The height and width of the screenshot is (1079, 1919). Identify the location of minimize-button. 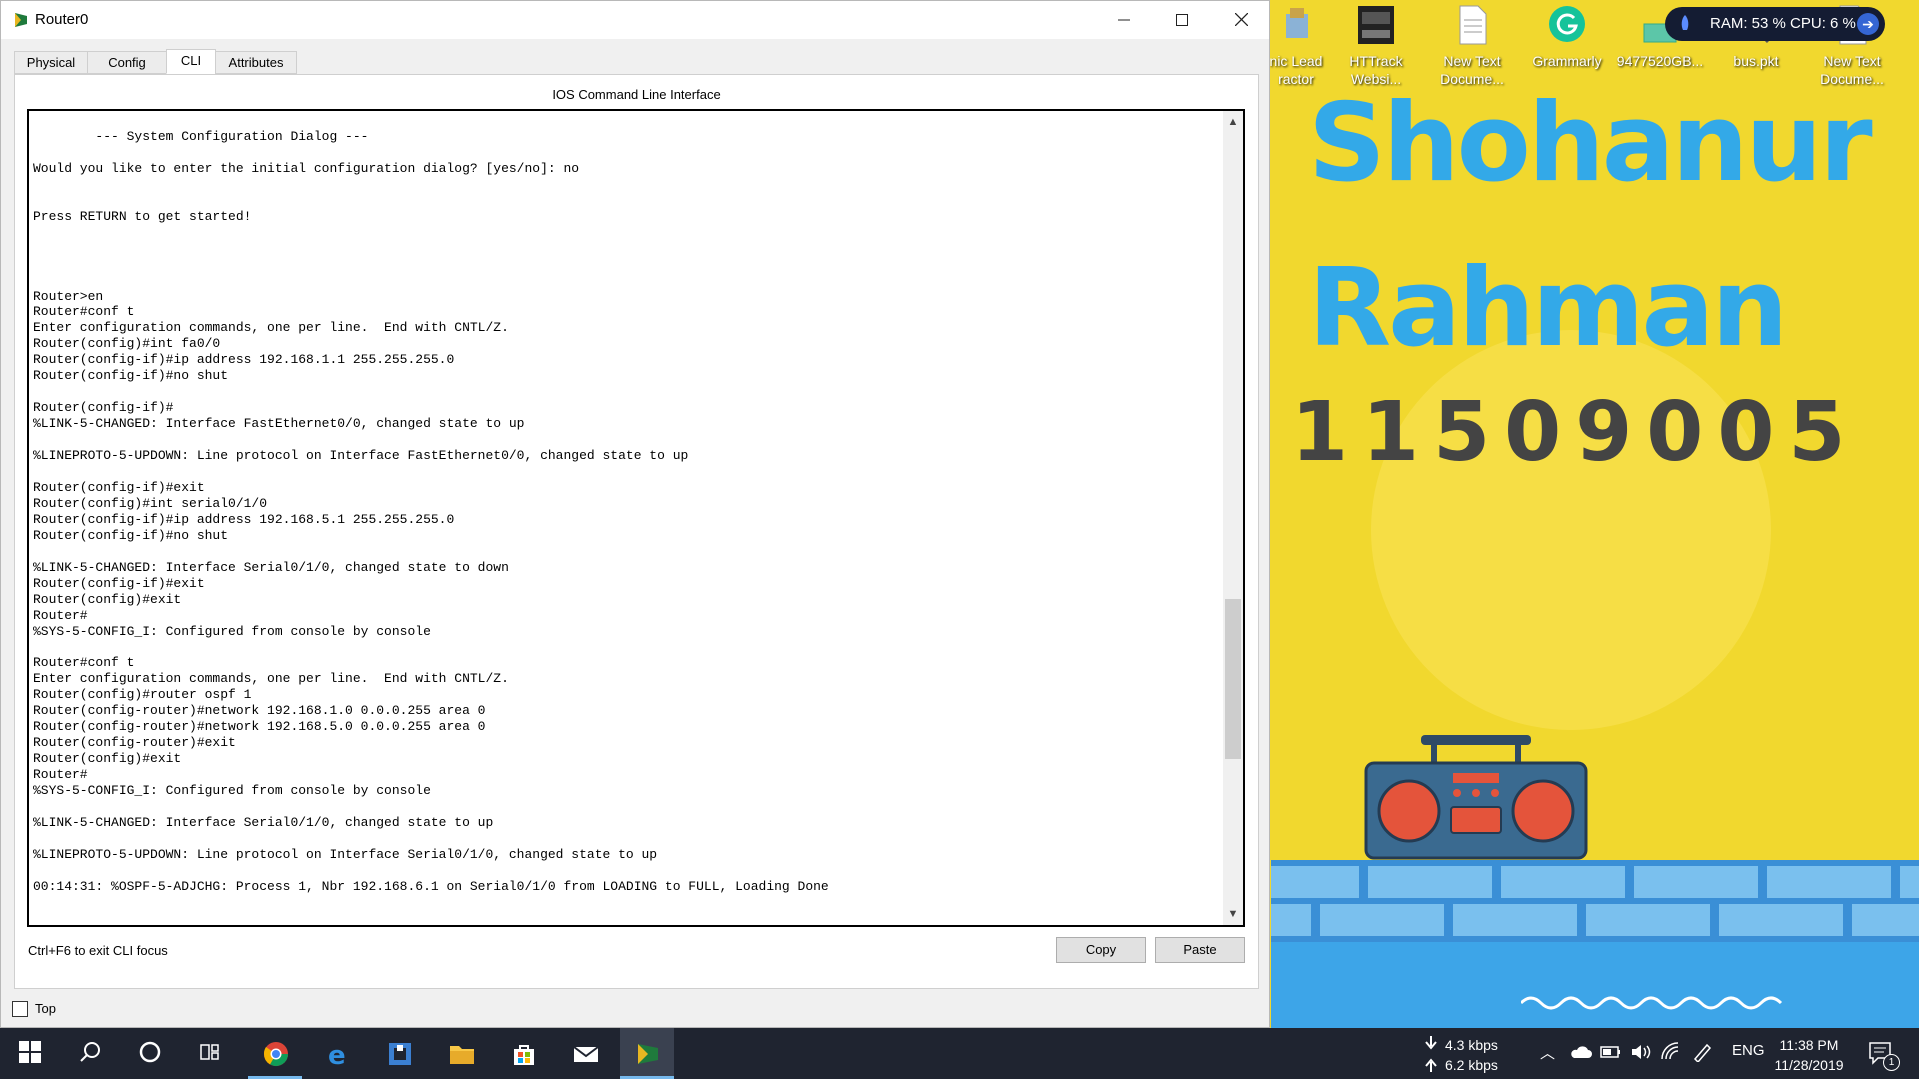
(1124, 20).